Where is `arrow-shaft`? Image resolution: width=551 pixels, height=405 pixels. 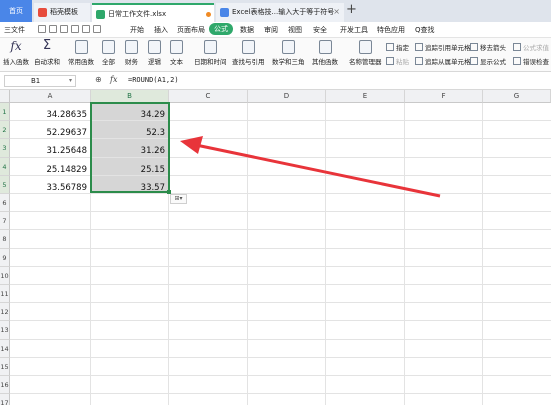 arrow-shaft is located at coordinates (318, 170).